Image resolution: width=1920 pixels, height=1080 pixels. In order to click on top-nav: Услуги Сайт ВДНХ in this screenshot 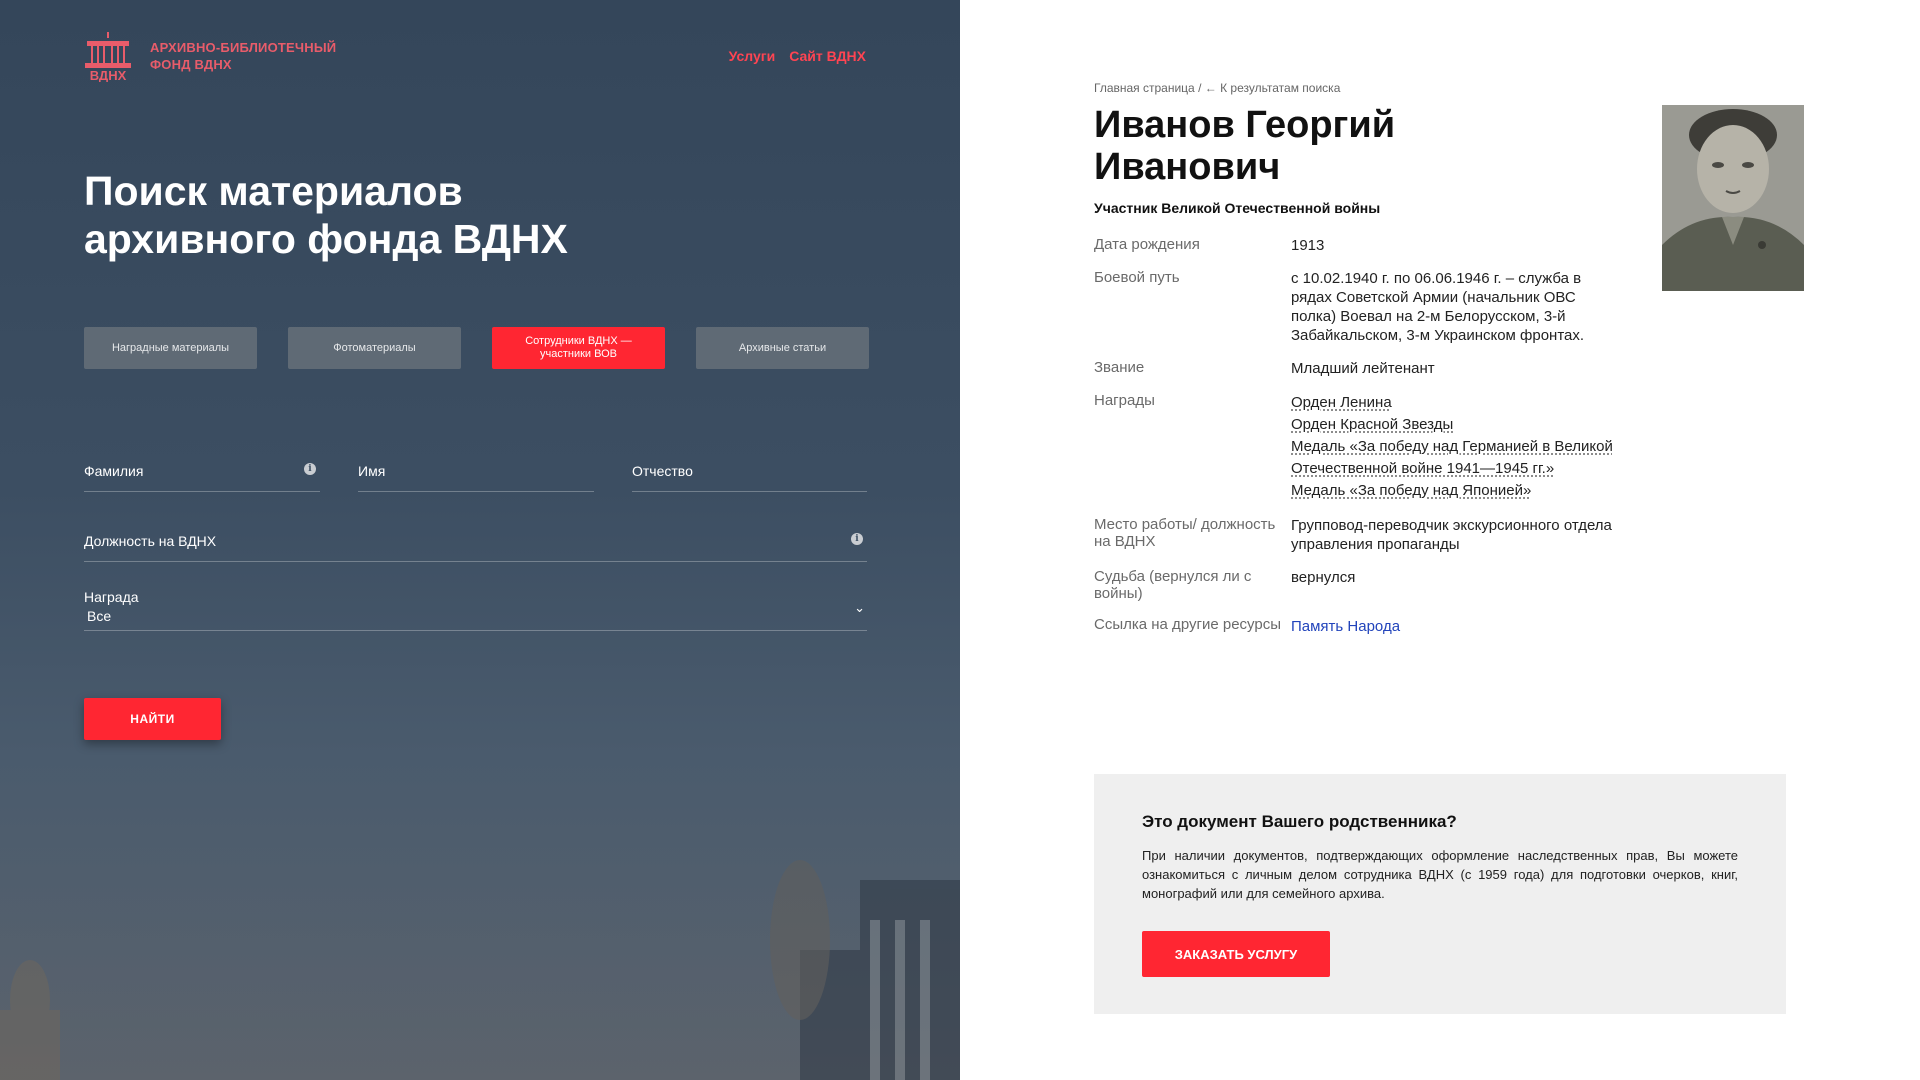, I will do `click(797, 56)`.